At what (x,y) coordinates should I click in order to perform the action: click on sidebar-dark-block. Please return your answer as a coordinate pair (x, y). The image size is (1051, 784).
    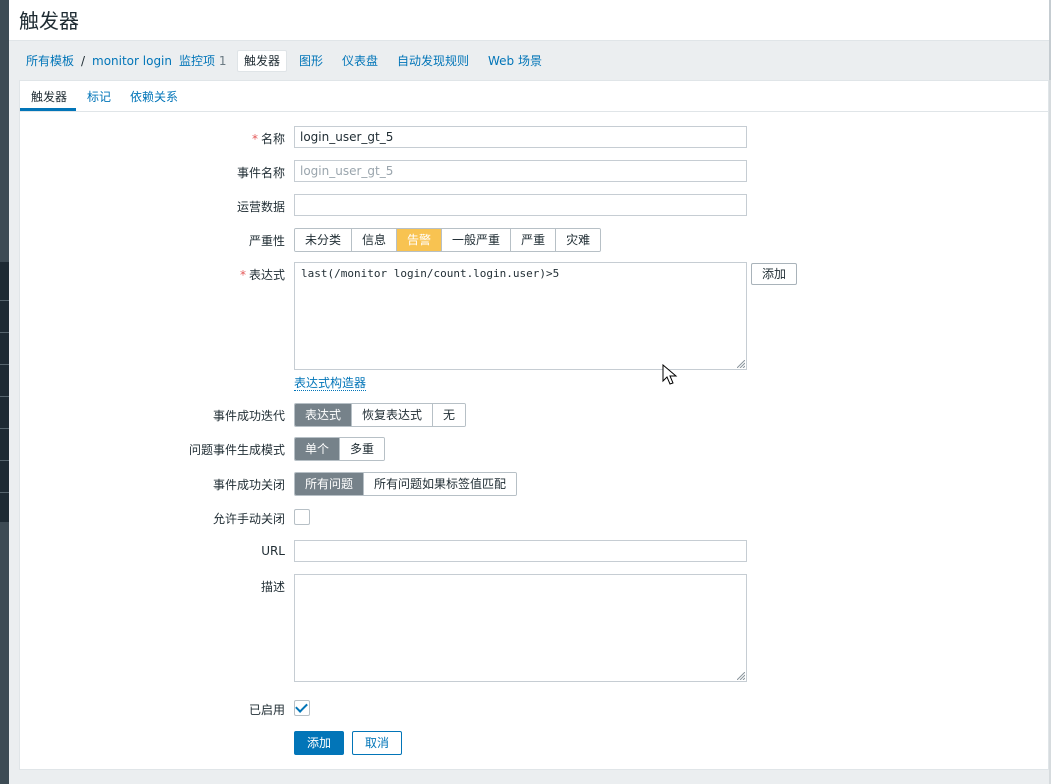
    Looking at the image, I should click on (4, 392).